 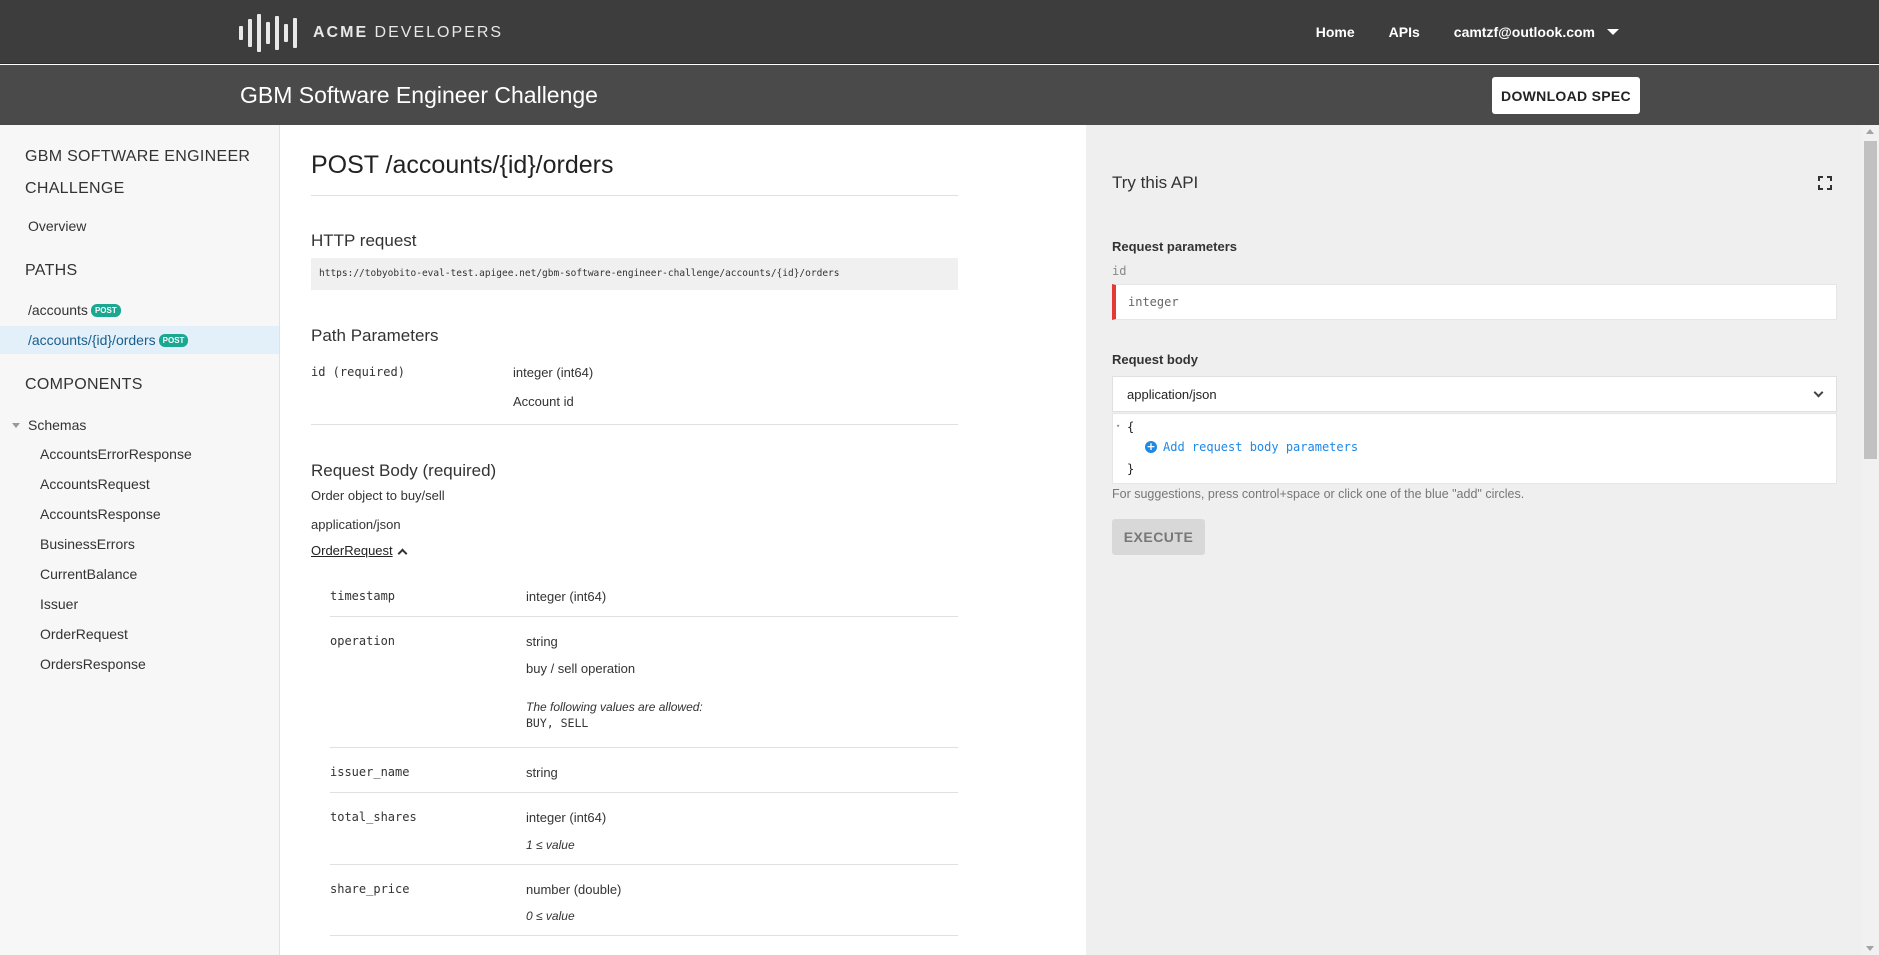 What do you see at coordinates (57, 226) in the screenshot?
I see `sidebar-item-overview: Overview` at bounding box center [57, 226].